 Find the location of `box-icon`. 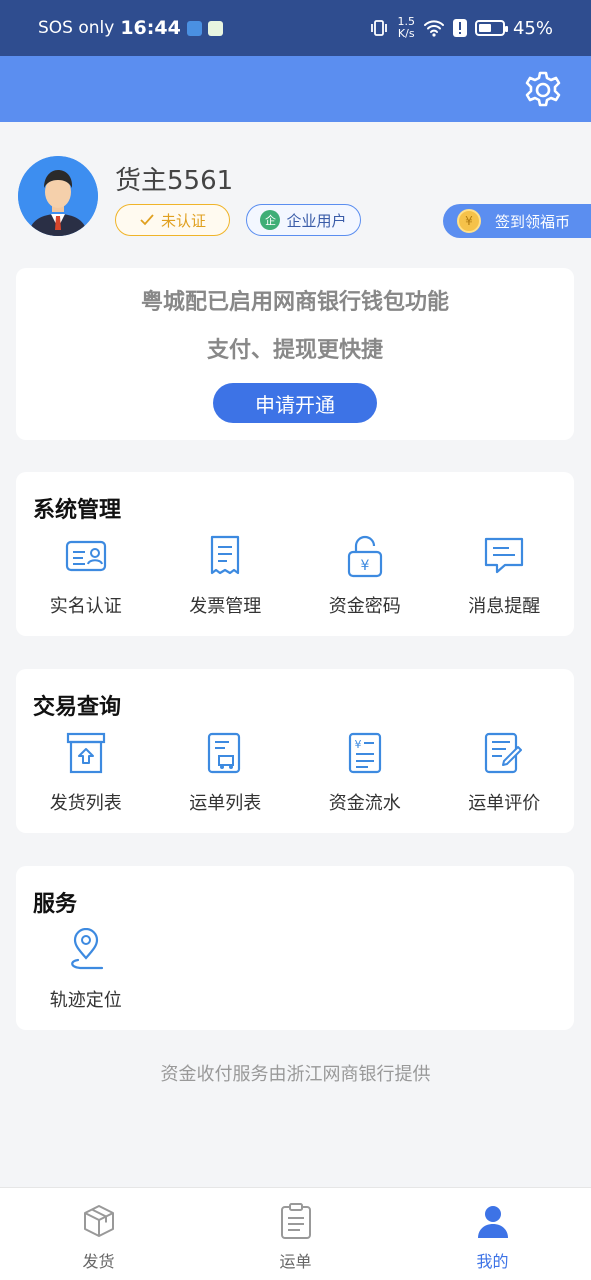

box-icon is located at coordinates (98, 1221).